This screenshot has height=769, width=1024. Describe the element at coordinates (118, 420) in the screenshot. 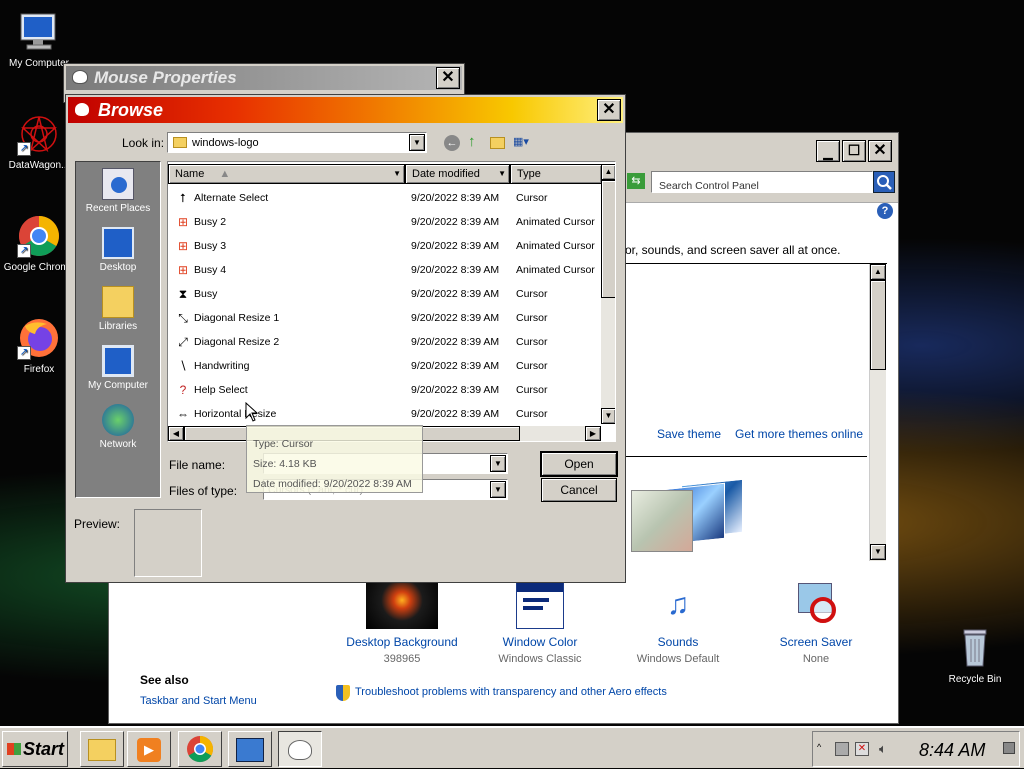

I see `network-icon` at that location.